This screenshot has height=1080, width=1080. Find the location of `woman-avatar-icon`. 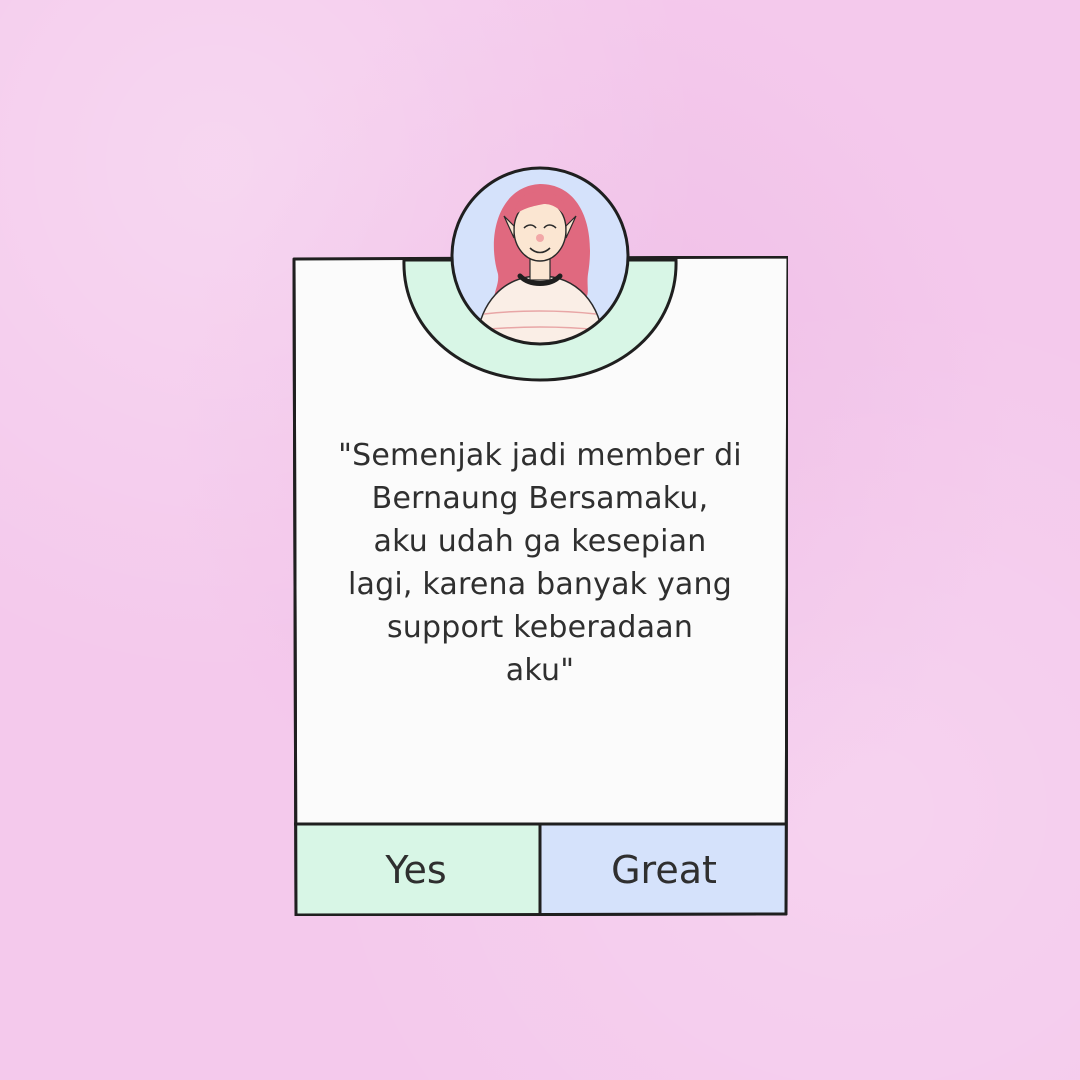

woman-avatar-icon is located at coordinates (540, 256).